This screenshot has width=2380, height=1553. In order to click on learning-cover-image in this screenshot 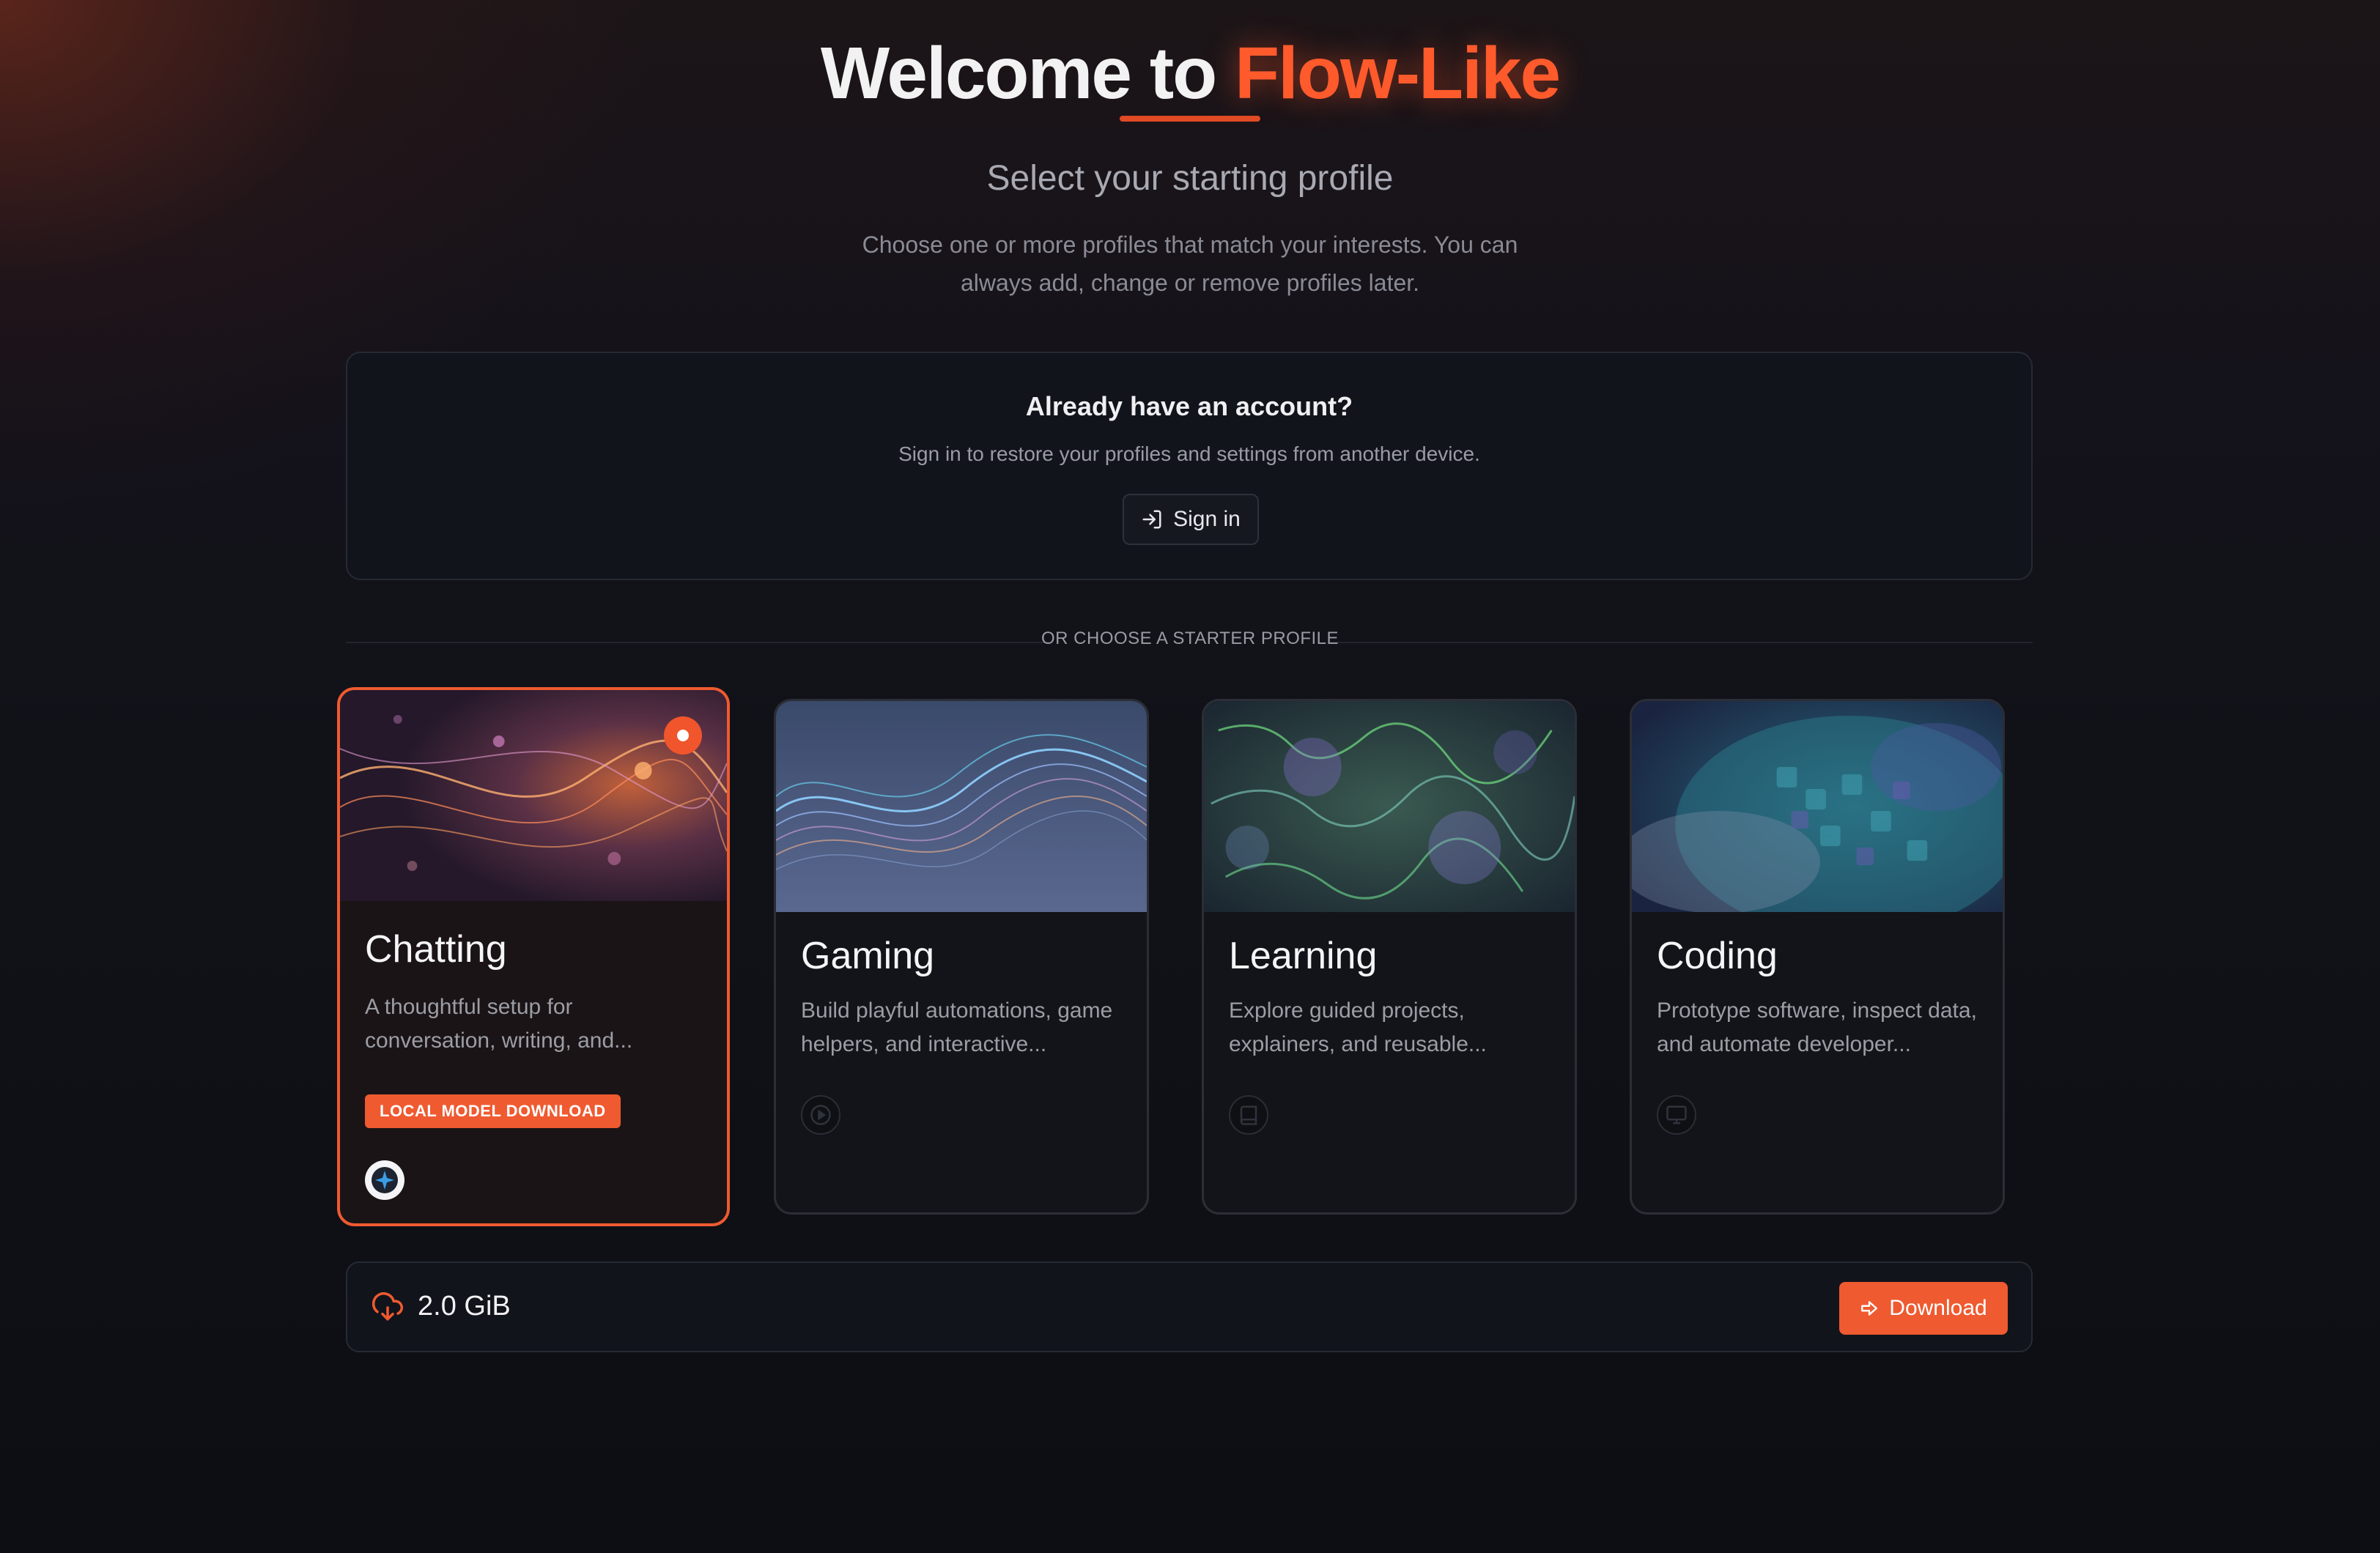, I will do `click(1389, 806)`.